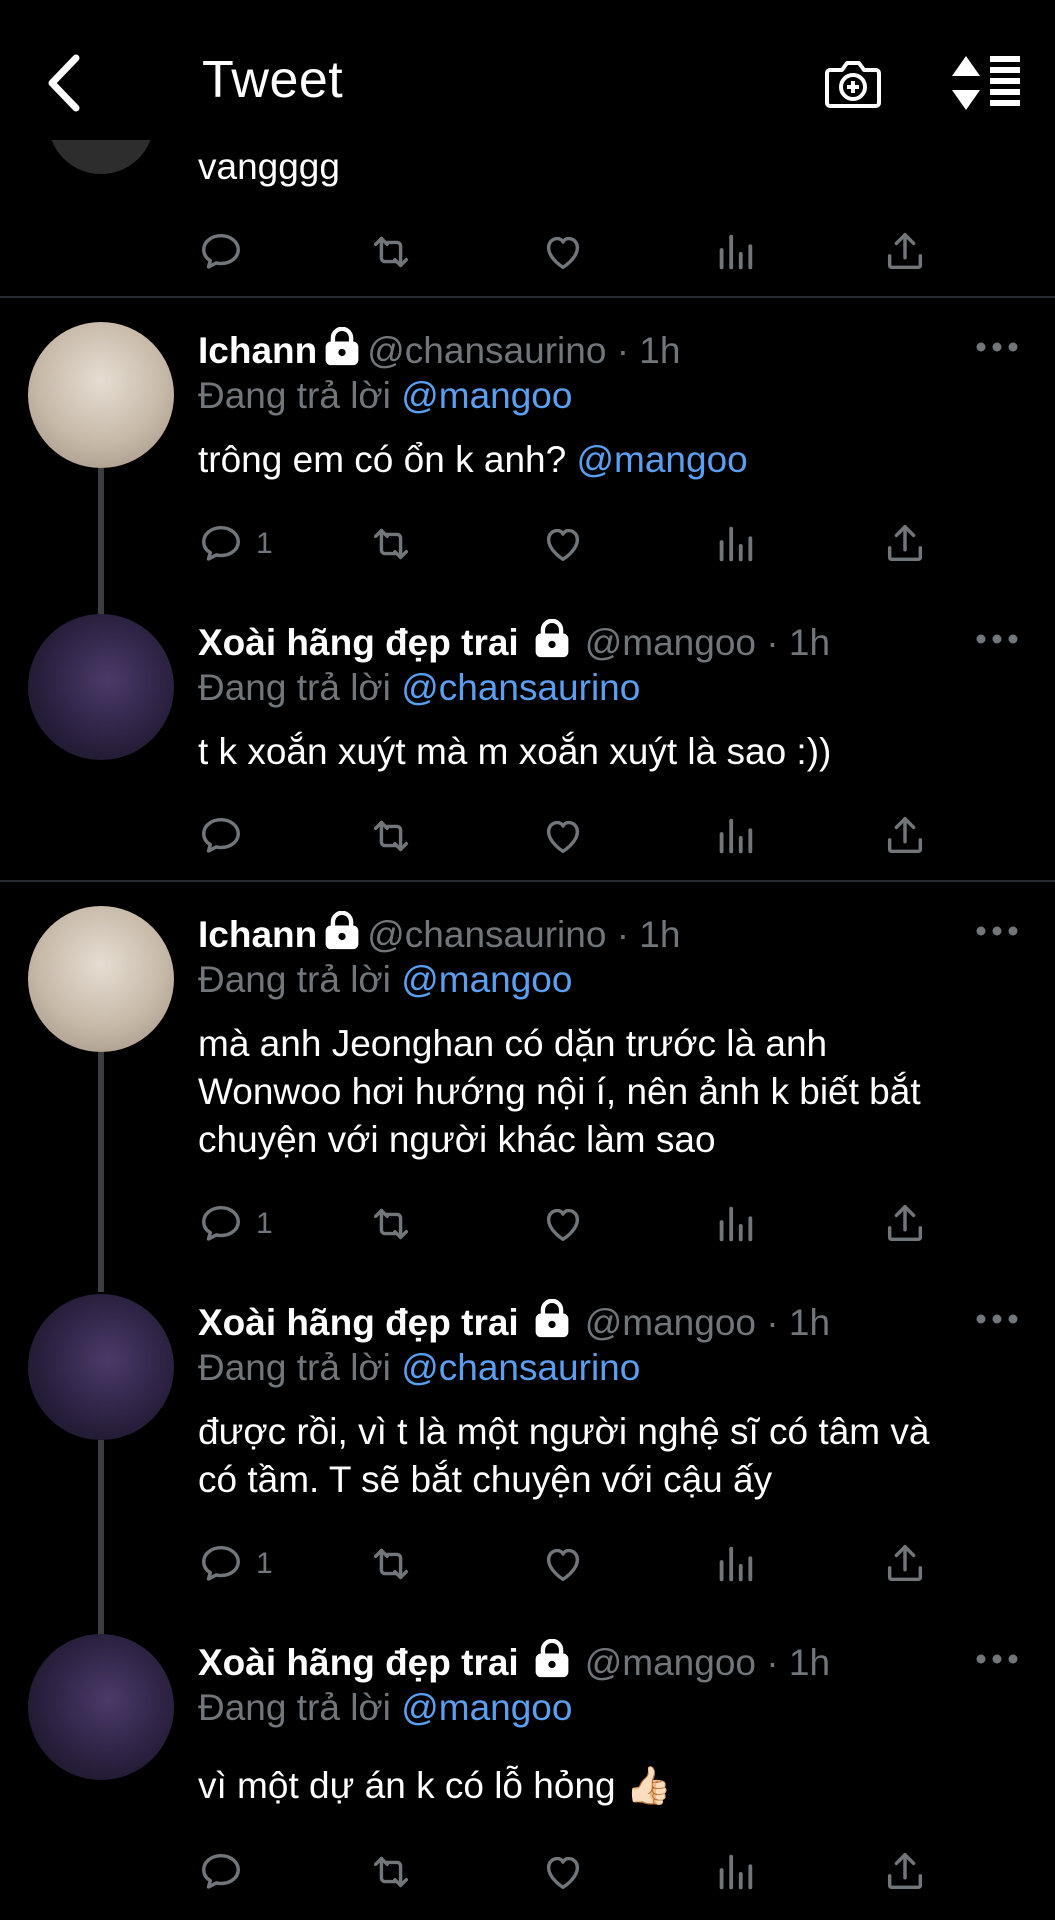 The width and height of the screenshot is (1055, 1920). I want to click on tweet-text-line: có tầm. T sẽ bắt chuyện với cậu ấy, so click(485, 1479).